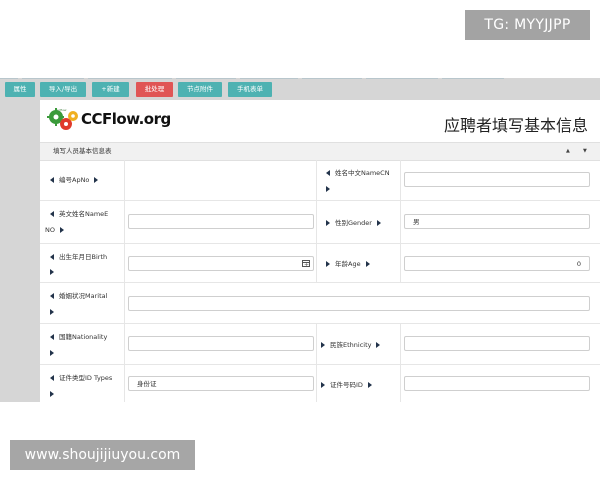 The height and width of the screenshot is (480, 600). Describe the element at coordinates (320, 383) in the screenshot. I see `form-row: 证件类型ID Types 身份证 证件号码ID` at that location.